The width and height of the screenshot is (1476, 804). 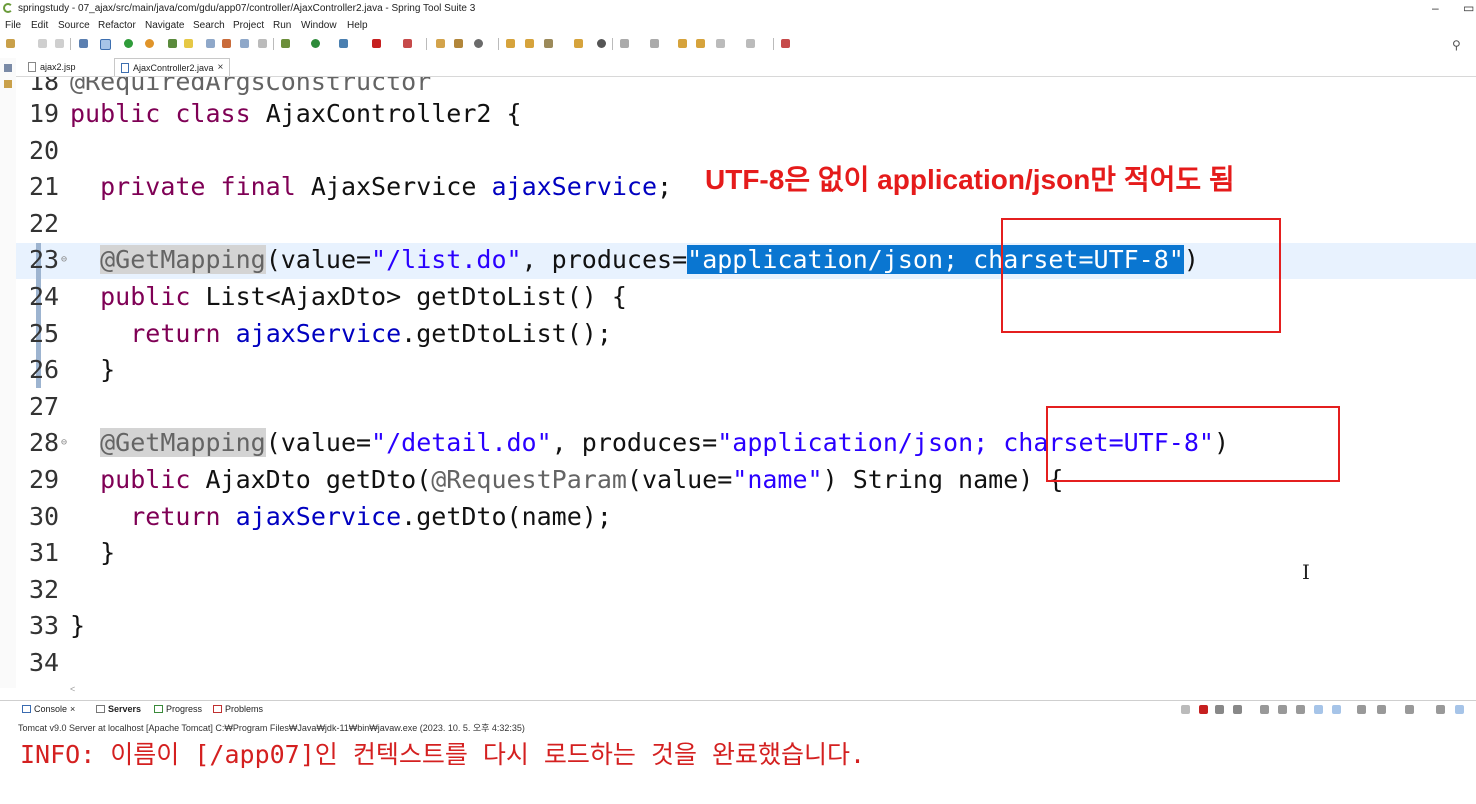 What do you see at coordinates (118, 709) in the screenshot?
I see `tab-servers: Servers` at bounding box center [118, 709].